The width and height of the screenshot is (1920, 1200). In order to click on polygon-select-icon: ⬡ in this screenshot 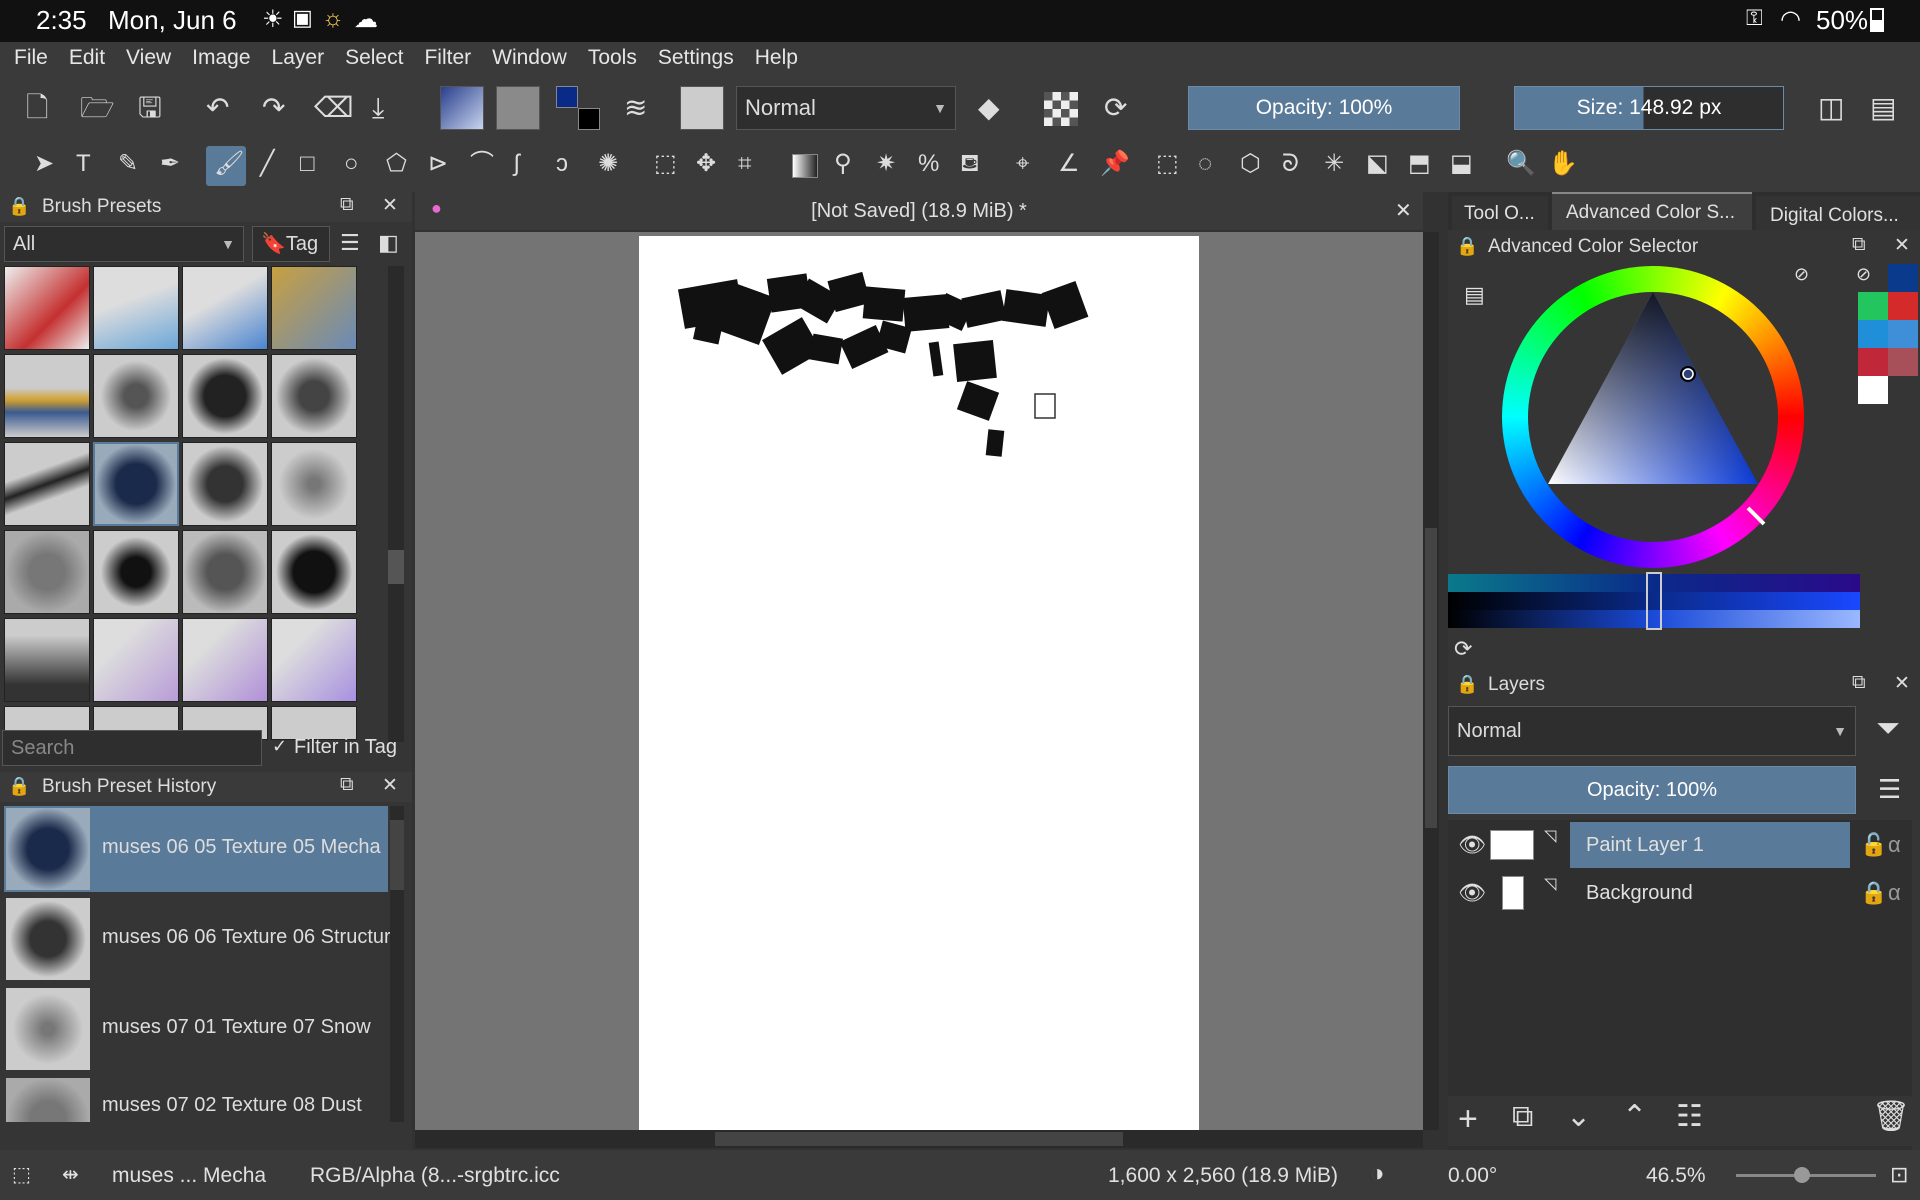, I will do `click(1250, 164)`.